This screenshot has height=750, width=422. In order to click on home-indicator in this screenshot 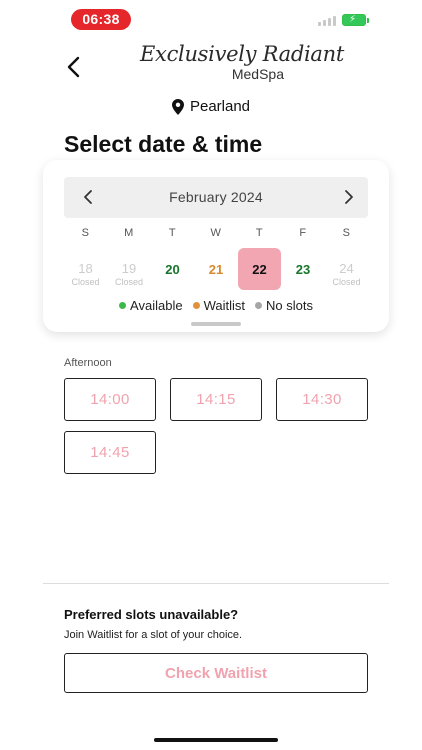, I will do `click(216, 740)`.